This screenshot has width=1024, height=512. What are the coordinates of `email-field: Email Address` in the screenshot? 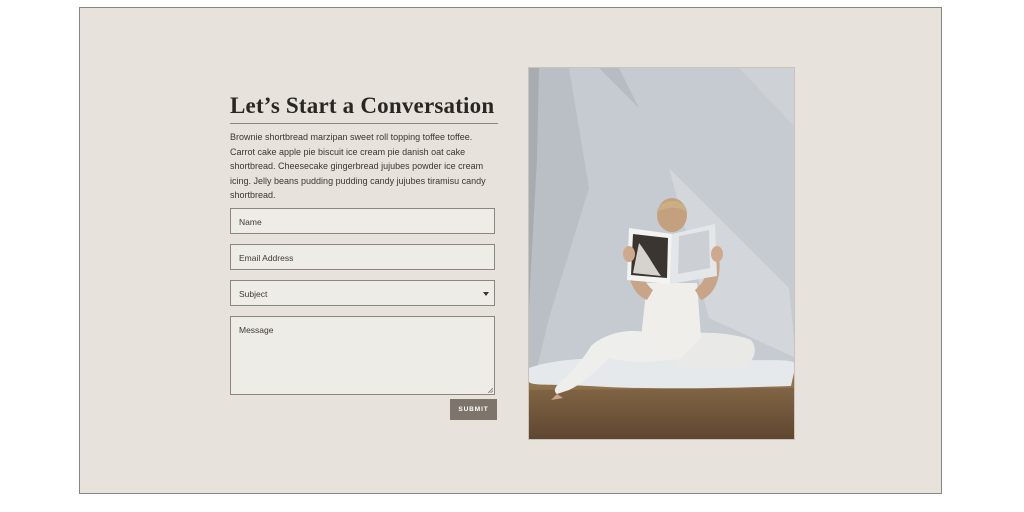 It's located at (362, 257).